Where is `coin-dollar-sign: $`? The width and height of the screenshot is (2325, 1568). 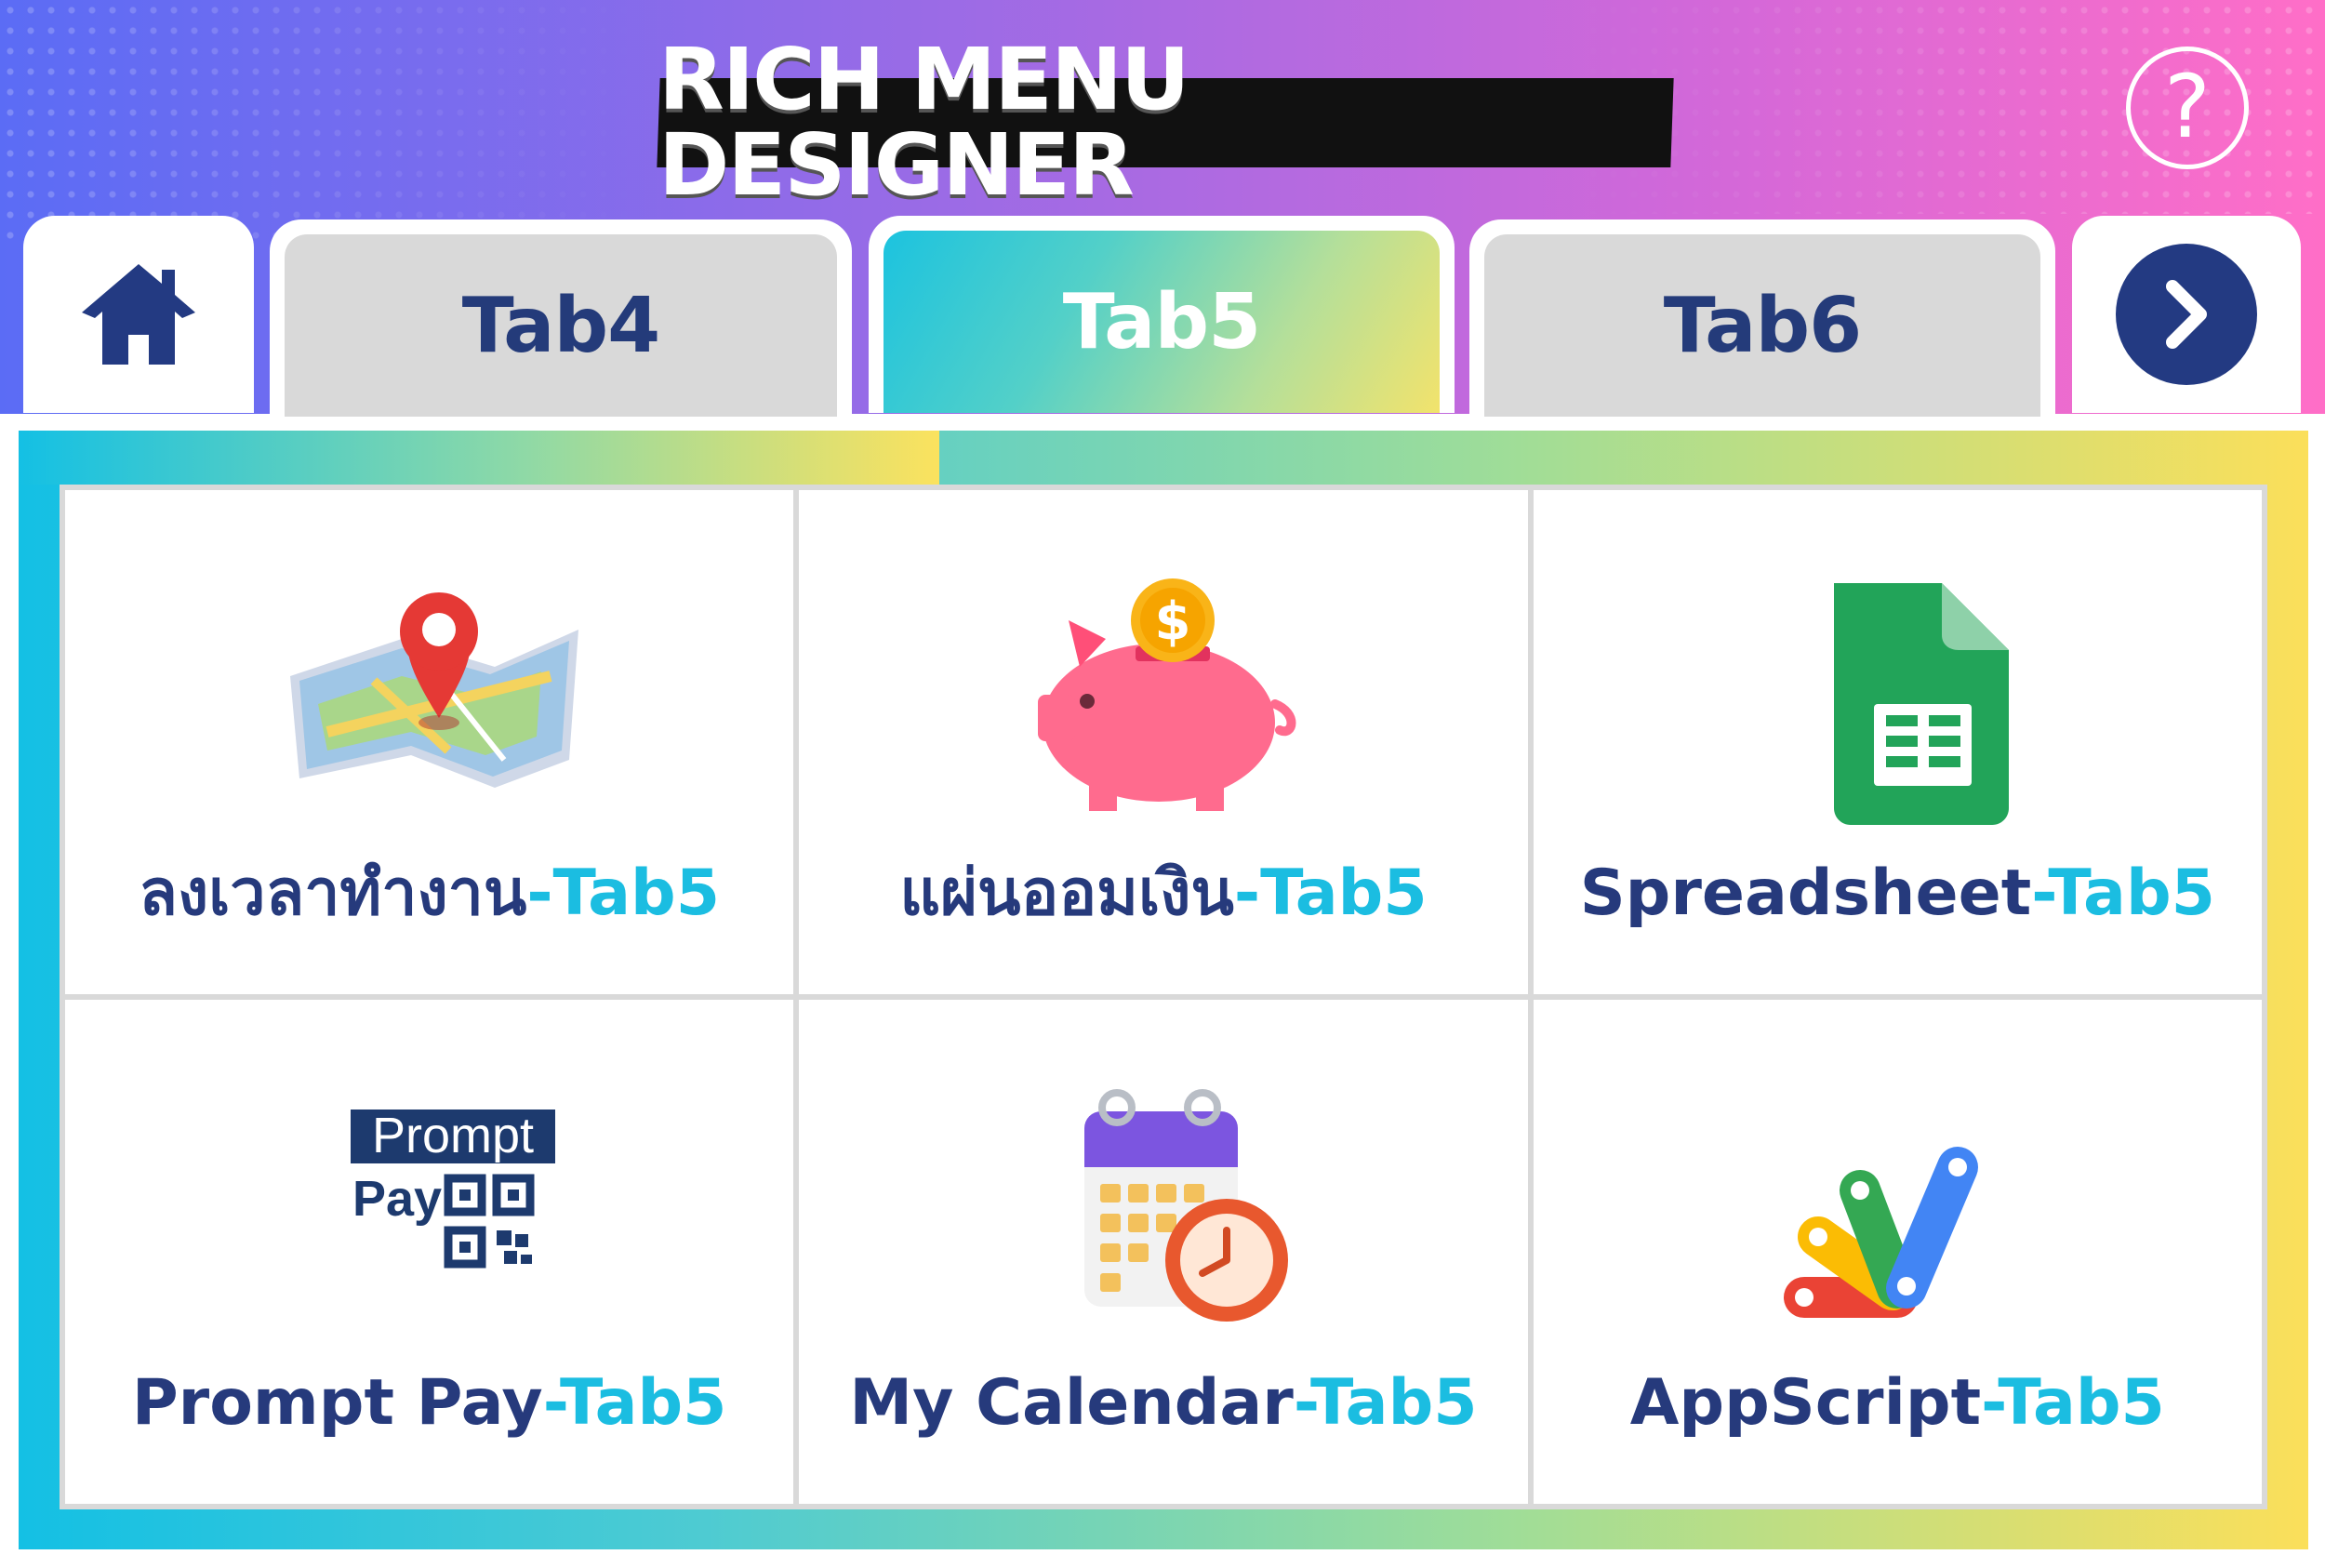 coin-dollar-sign: $ is located at coordinates (1173, 621).